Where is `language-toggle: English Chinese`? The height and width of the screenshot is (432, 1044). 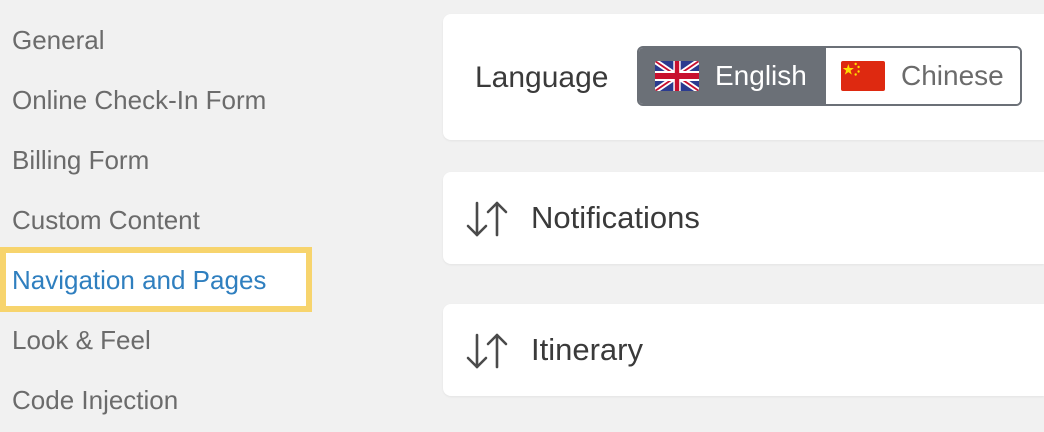 language-toggle: English Chinese is located at coordinates (829, 76).